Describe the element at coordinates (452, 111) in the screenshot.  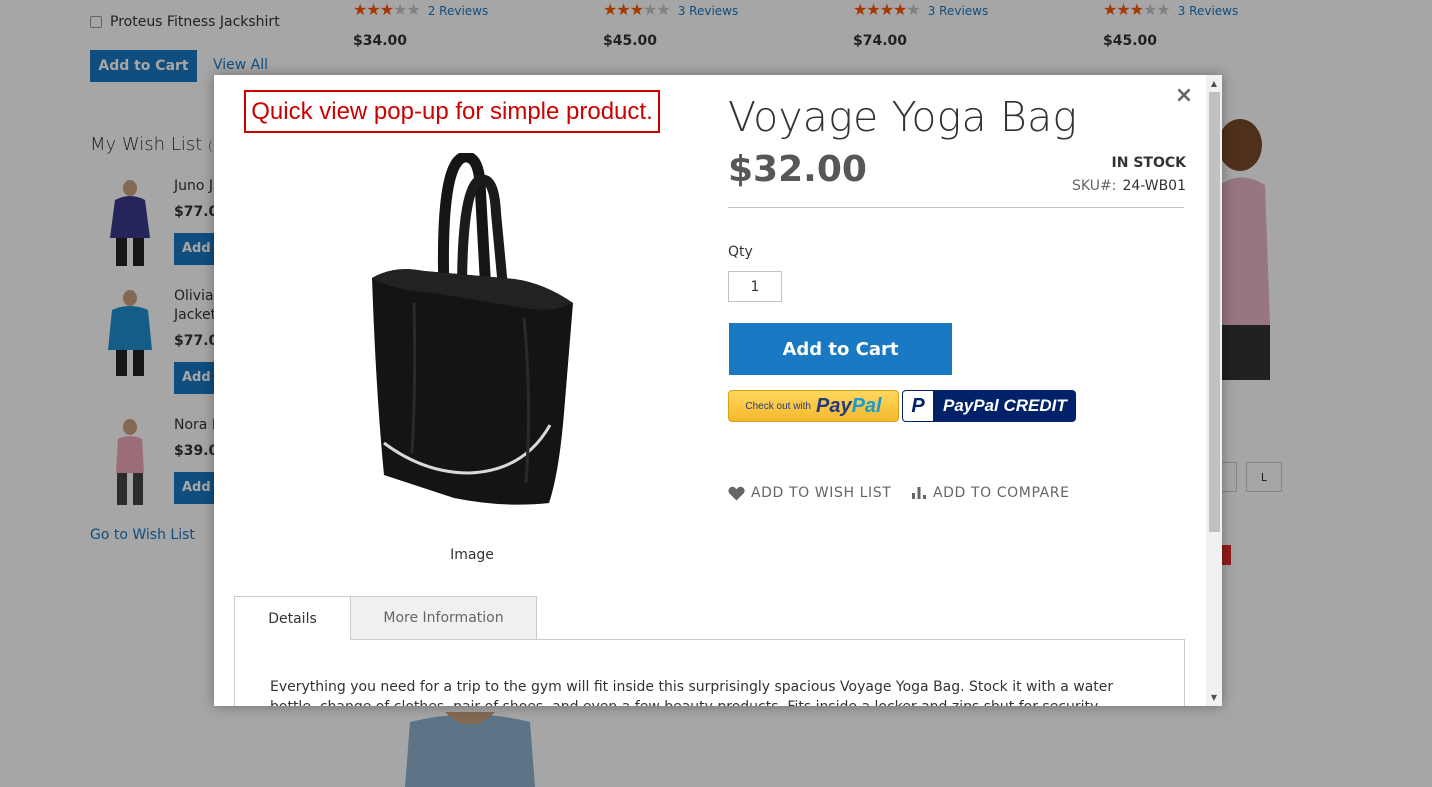
I see `annotation-label: Quick view pop-up for simple product.` at that location.